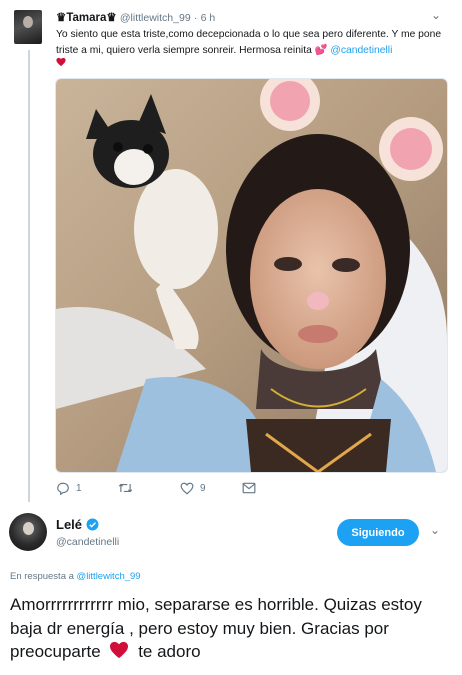 The image size is (462, 675). I want to click on verified-badge-icon, so click(92, 524).